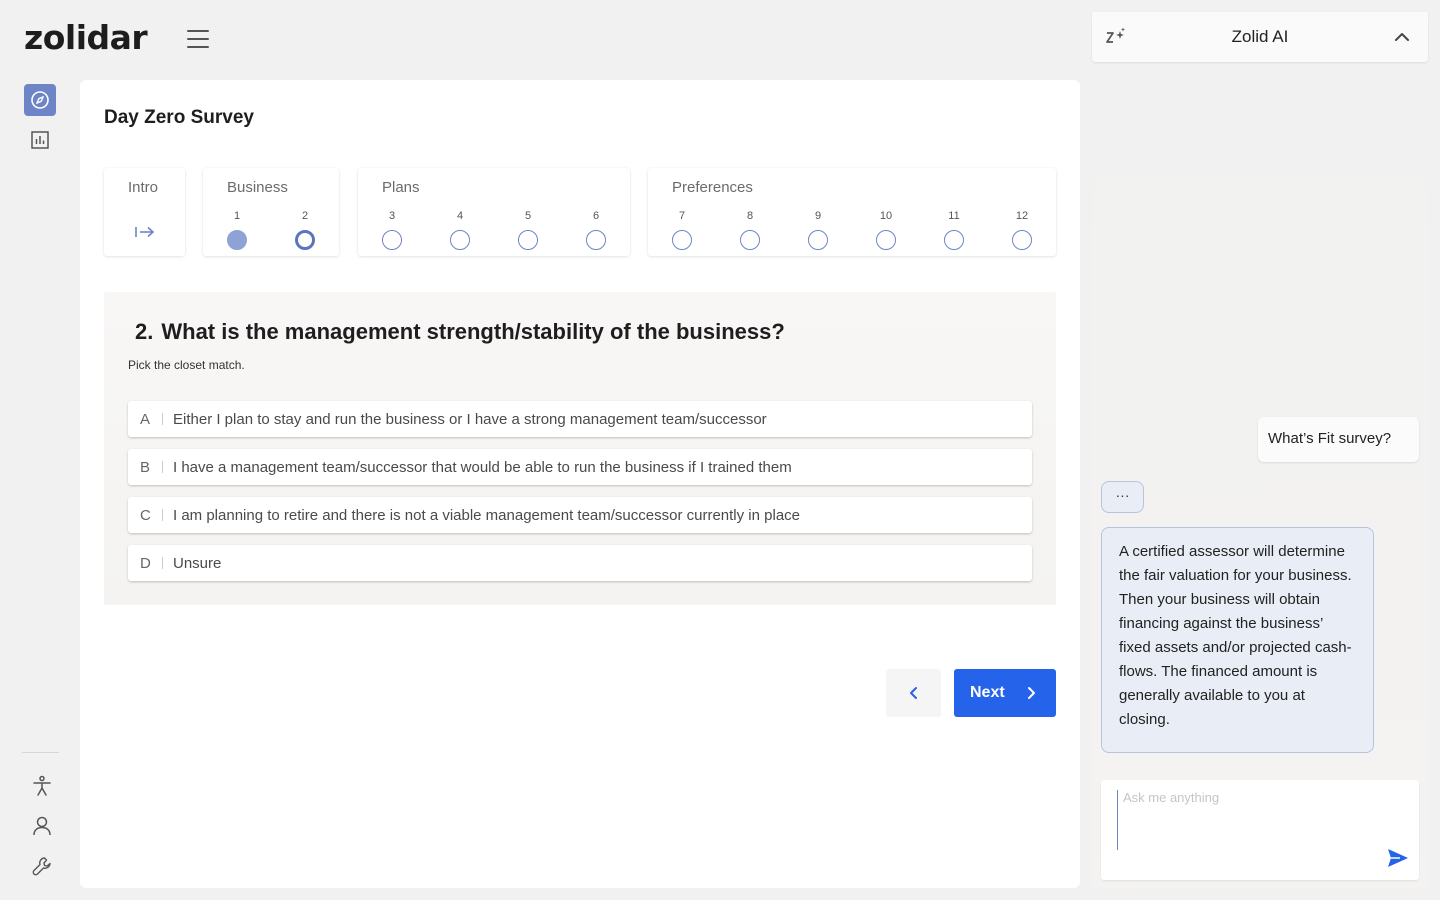  I want to click on page-title: Day Zero Survey, so click(179, 117).